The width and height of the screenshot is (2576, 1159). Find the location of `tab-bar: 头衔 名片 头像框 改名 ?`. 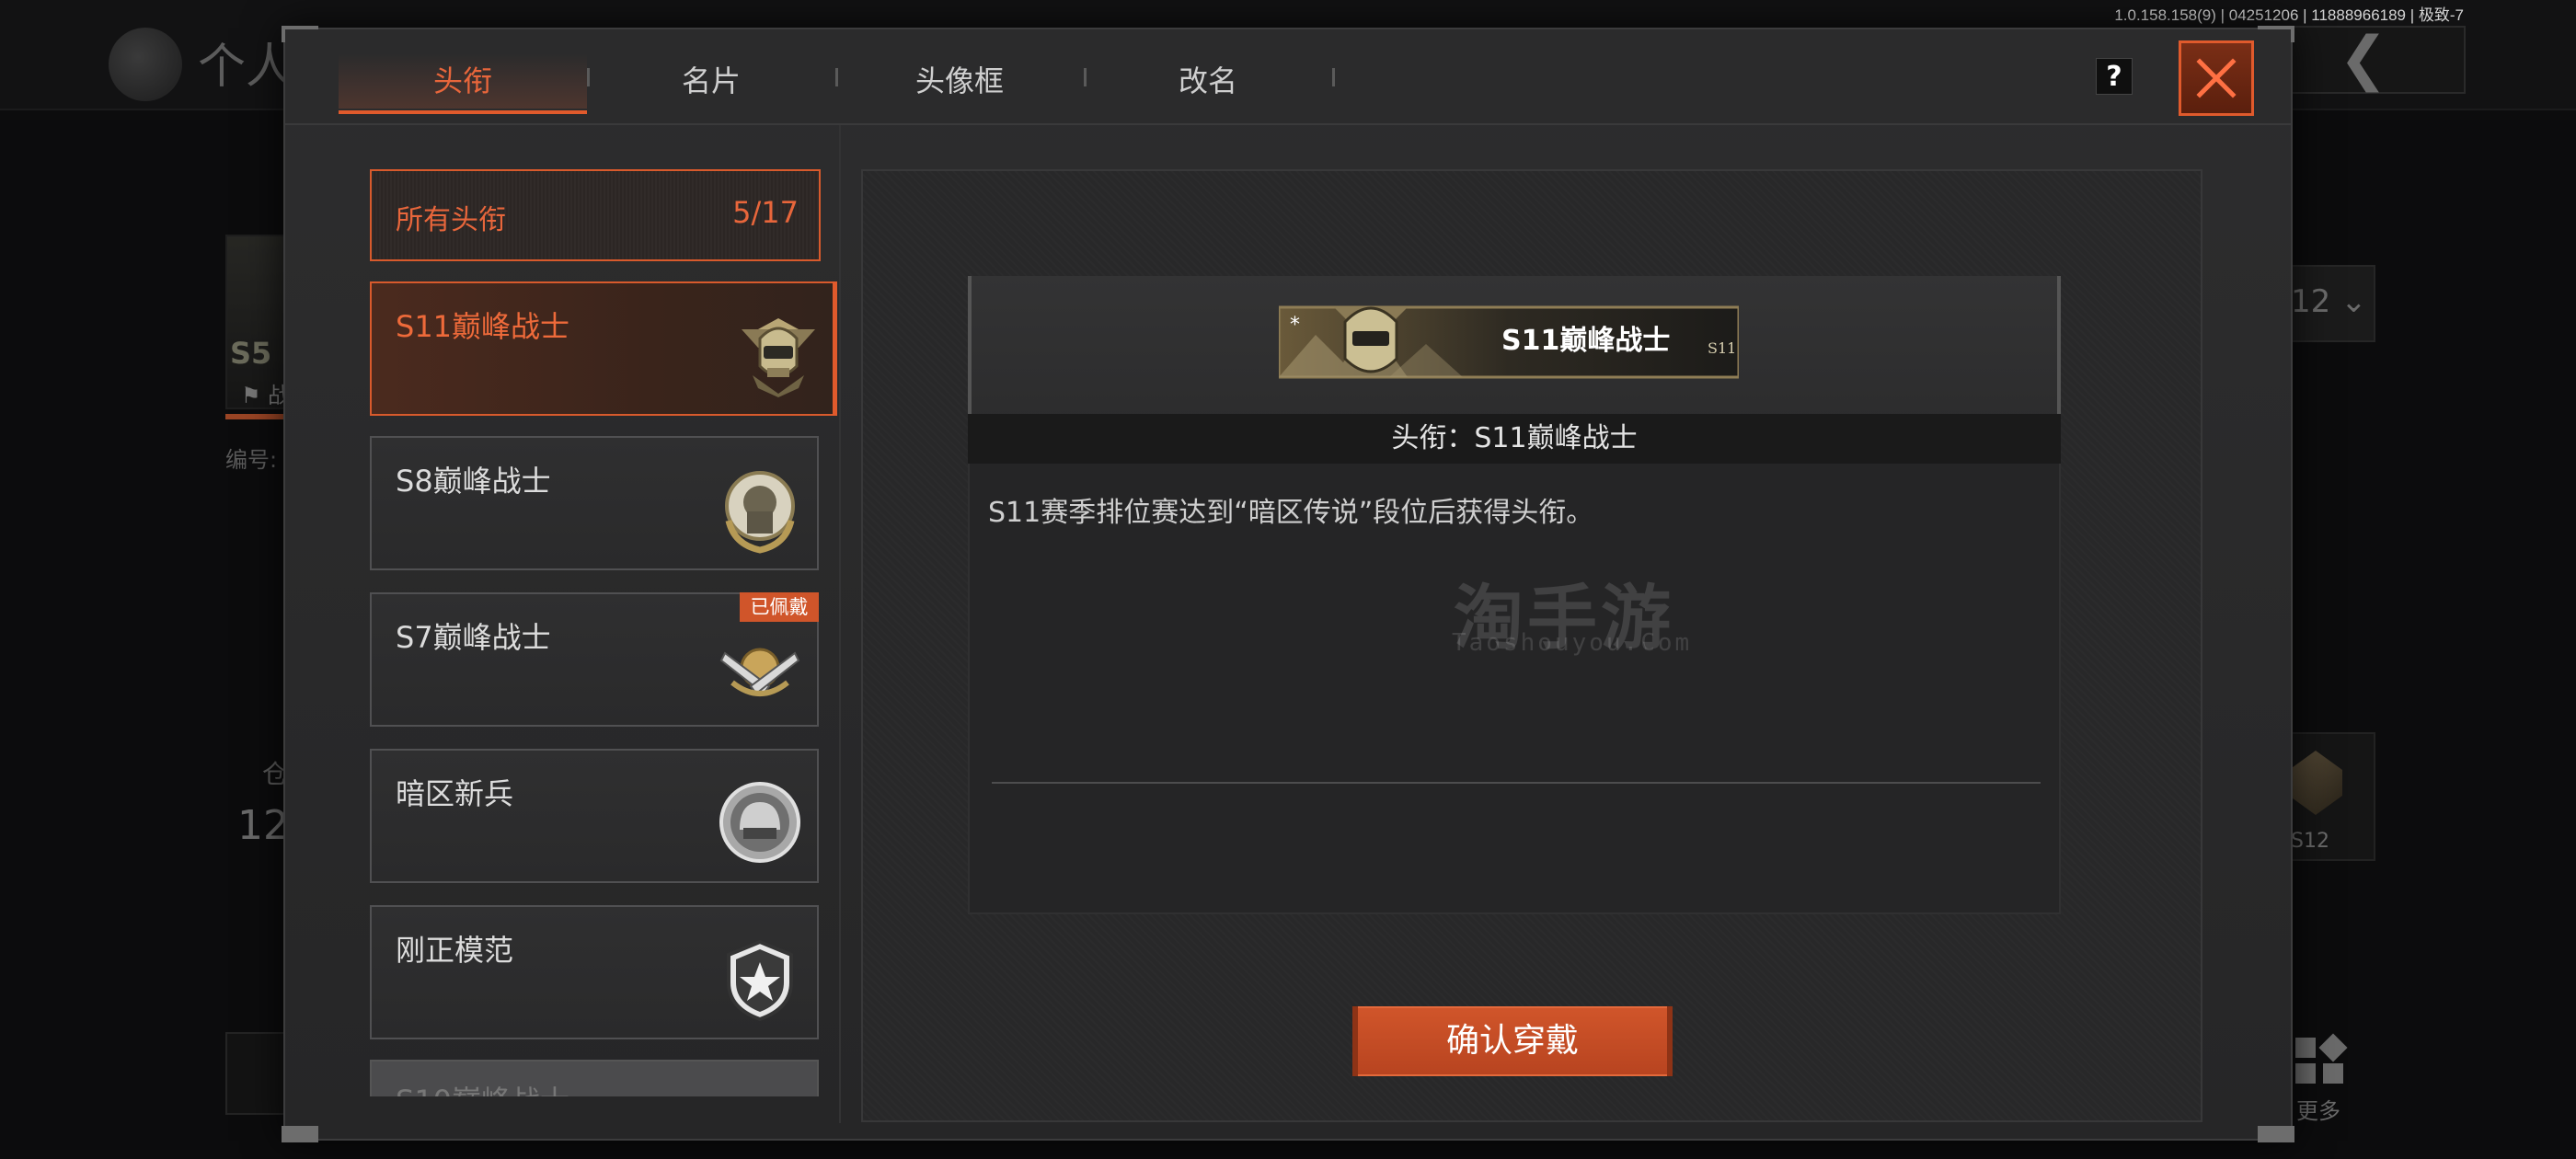

tab-bar: 头衔 名片 头像框 改名 ? is located at coordinates (1288, 77).